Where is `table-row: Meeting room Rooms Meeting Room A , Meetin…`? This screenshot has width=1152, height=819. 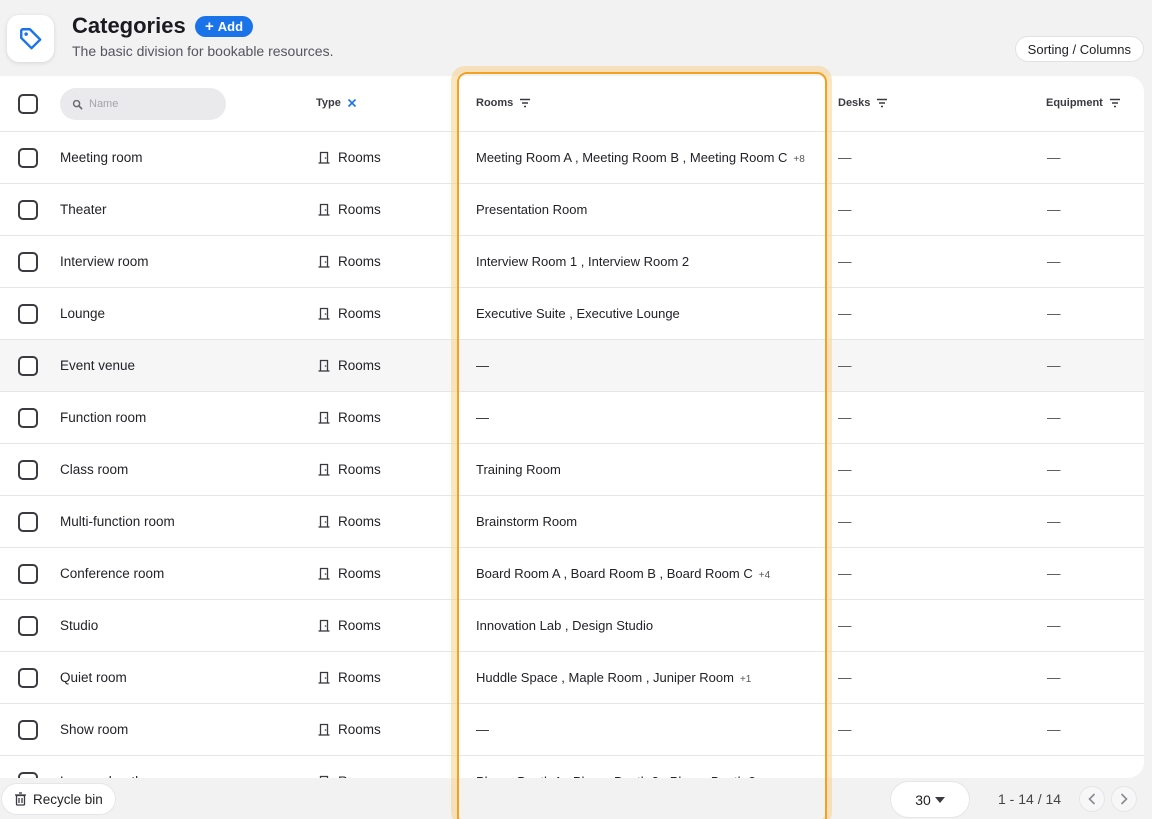 table-row: Meeting room Rooms Meeting Room A , Meetin… is located at coordinates (572, 158).